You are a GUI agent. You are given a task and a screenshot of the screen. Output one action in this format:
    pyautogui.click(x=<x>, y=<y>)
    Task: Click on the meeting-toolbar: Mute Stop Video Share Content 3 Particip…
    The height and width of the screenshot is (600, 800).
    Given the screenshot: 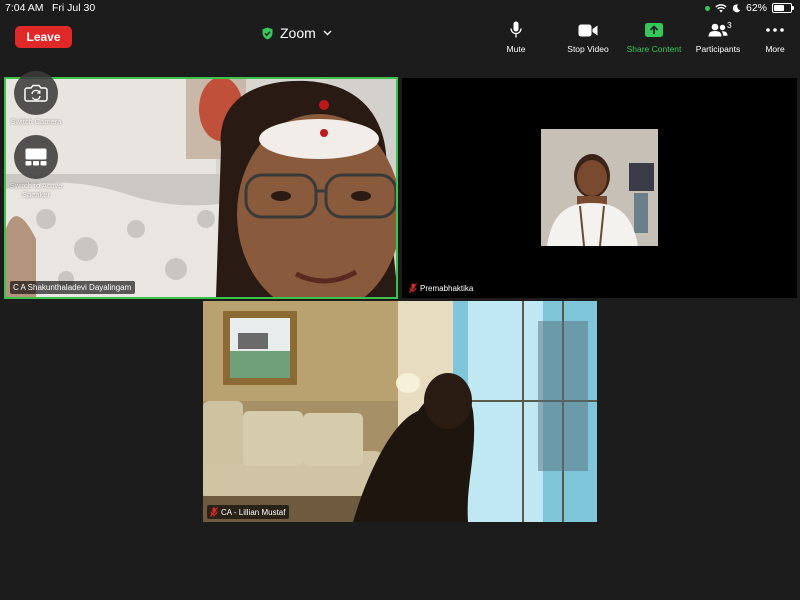 What is the action you would take?
    pyautogui.click(x=642, y=37)
    